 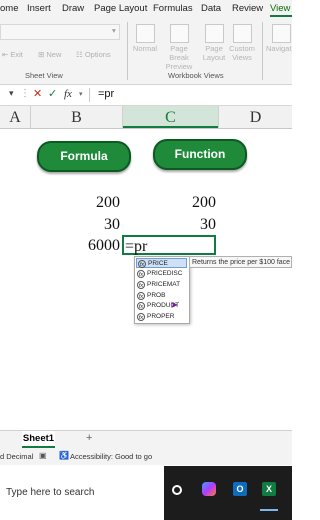 What do you see at coordinates (186, 203) in the screenshot?
I see `cell-c-row1: 200` at bounding box center [186, 203].